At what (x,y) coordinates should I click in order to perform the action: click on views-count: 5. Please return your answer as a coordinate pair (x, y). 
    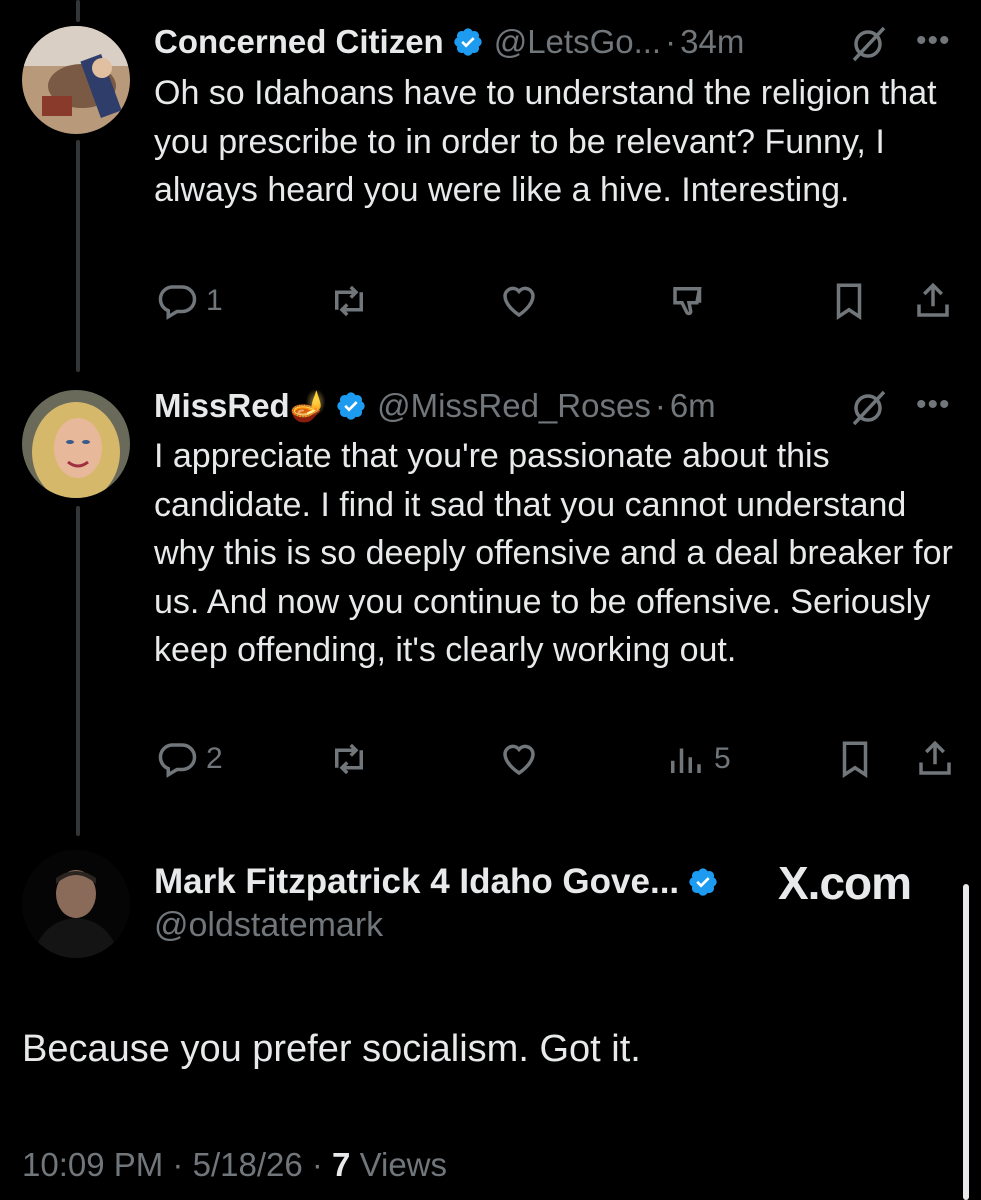
    Looking at the image, I should click on (722, 758).